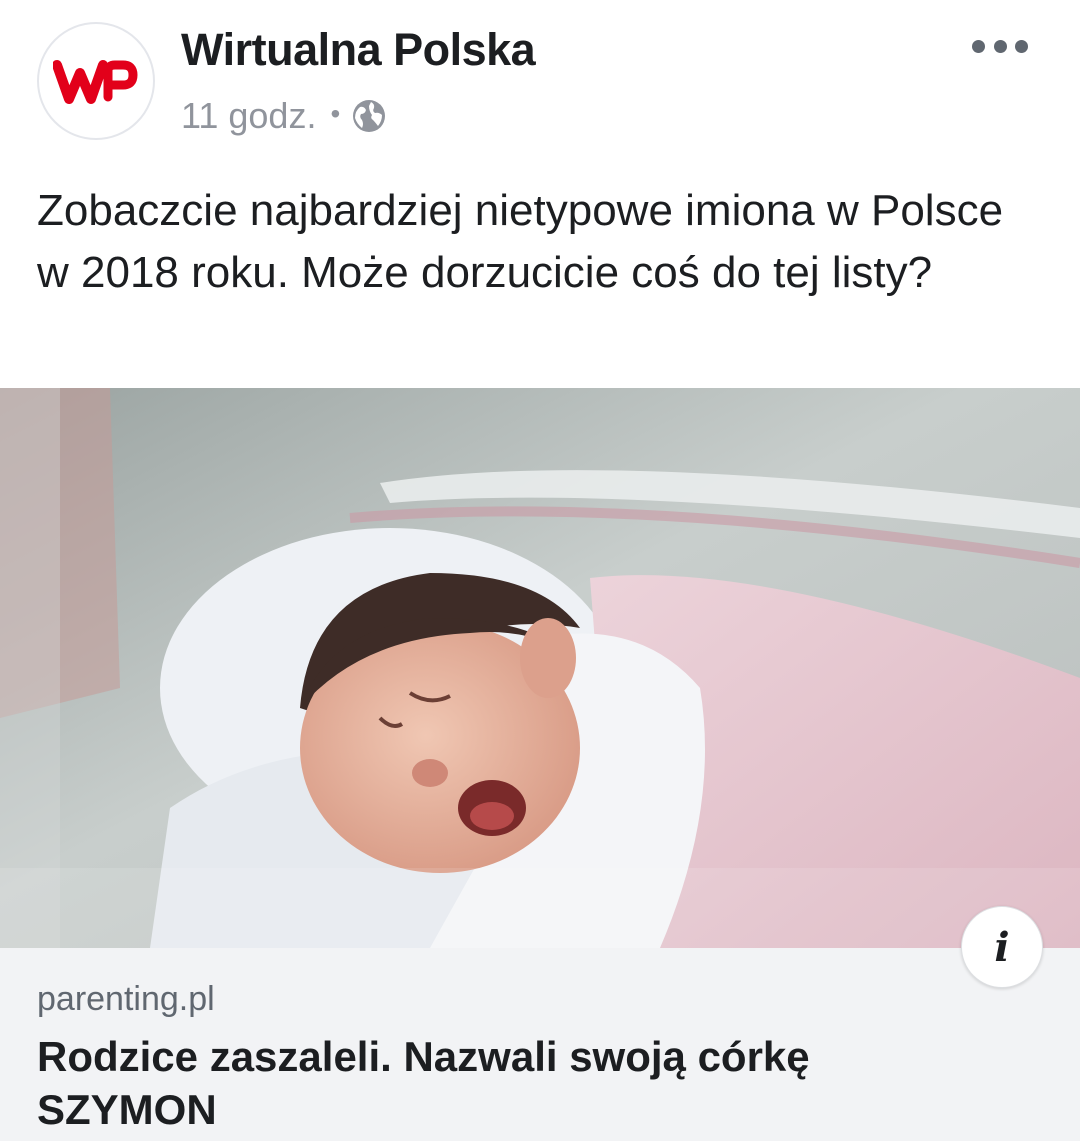 Image resolution: width=1080 pixels, height=1141 pixels. Describe the element at coordinates (978, 46) in the screenshot. I see `more-options-icon` at that location.